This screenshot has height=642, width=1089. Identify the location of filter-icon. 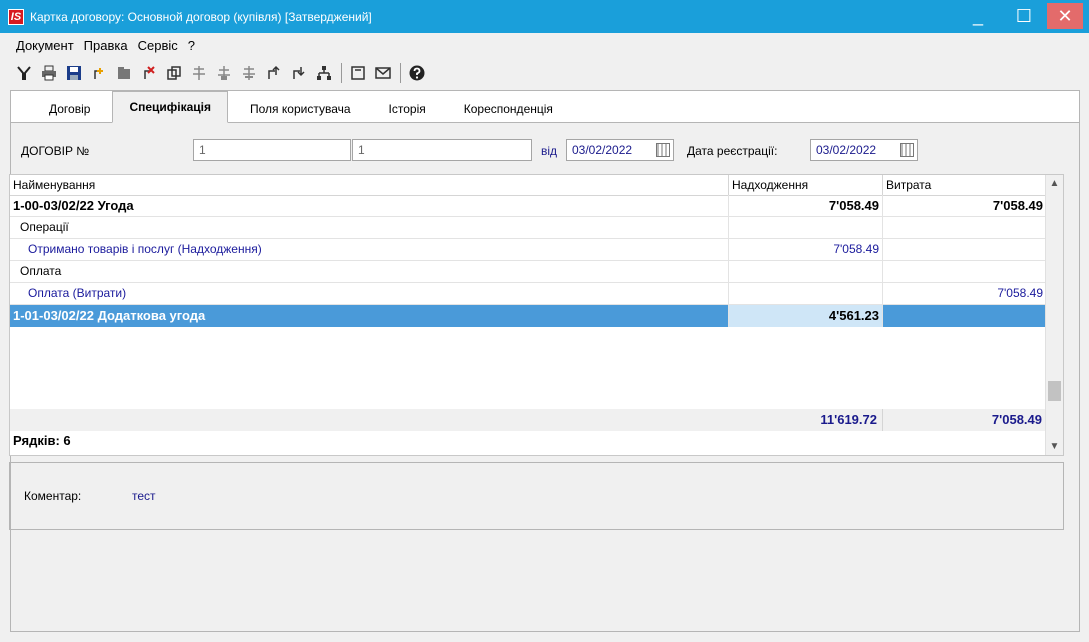
(24, 73).